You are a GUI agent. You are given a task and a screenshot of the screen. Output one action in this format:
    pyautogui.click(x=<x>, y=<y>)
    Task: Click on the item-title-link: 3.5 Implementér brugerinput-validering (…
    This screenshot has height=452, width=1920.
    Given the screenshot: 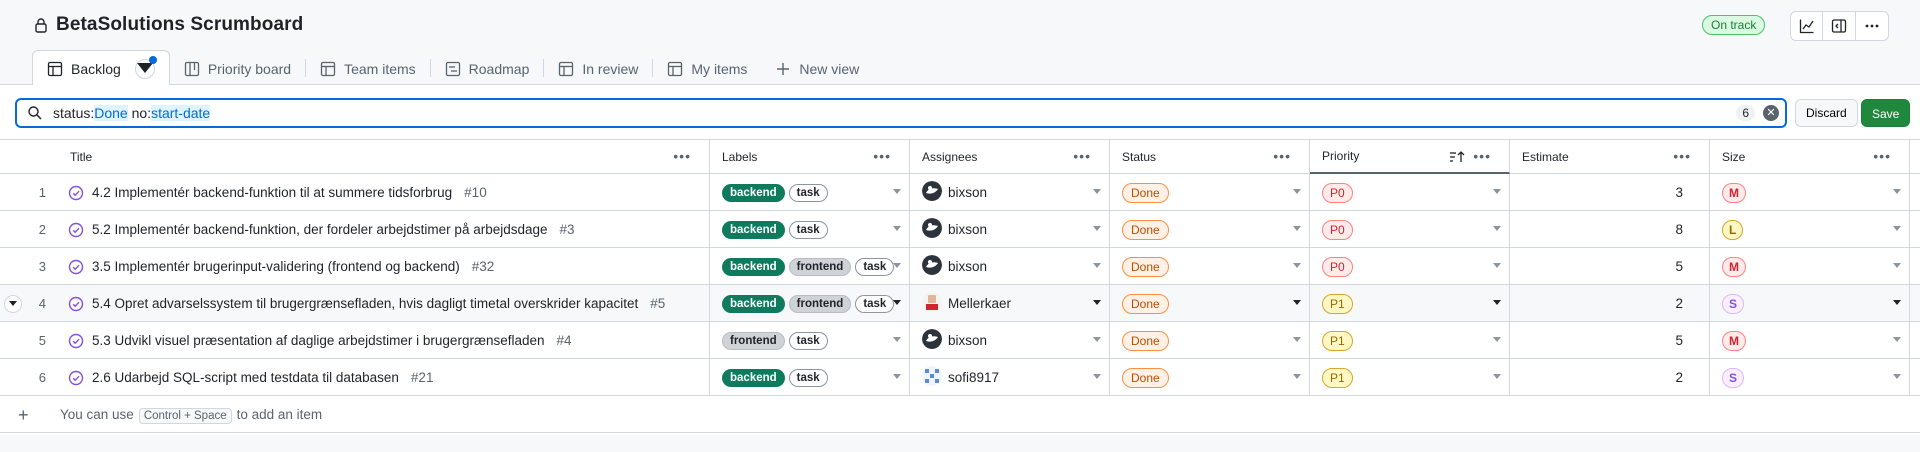 What is the action you would take?
    pyautogui.click(x=276, y=266)
    